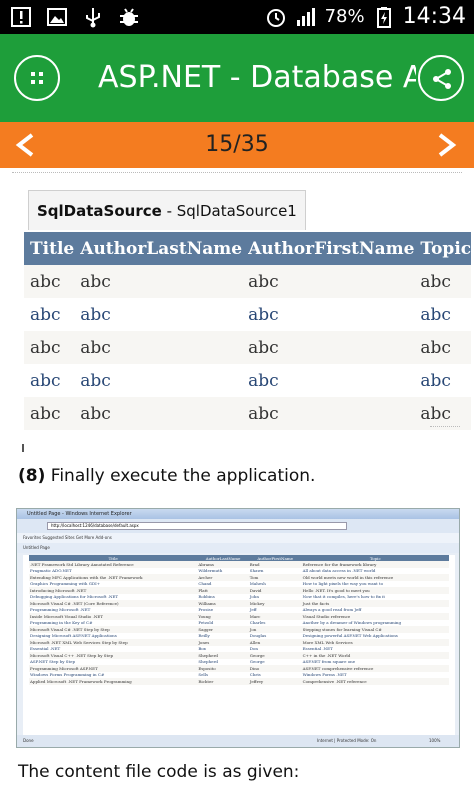  Describe the element at coordinates (238, 741) in the screenshot. I see `browser-status-bar: Done Internet | Protected Mode: On 100%` at that location.